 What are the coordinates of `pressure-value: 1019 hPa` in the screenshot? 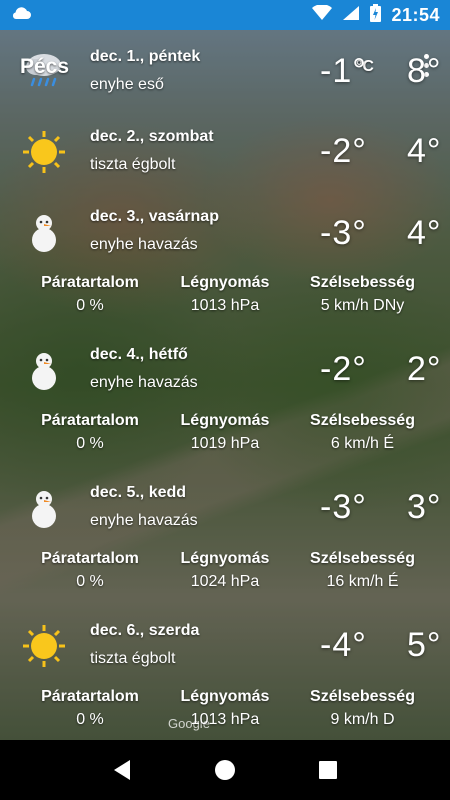 It's located at (225, 443).